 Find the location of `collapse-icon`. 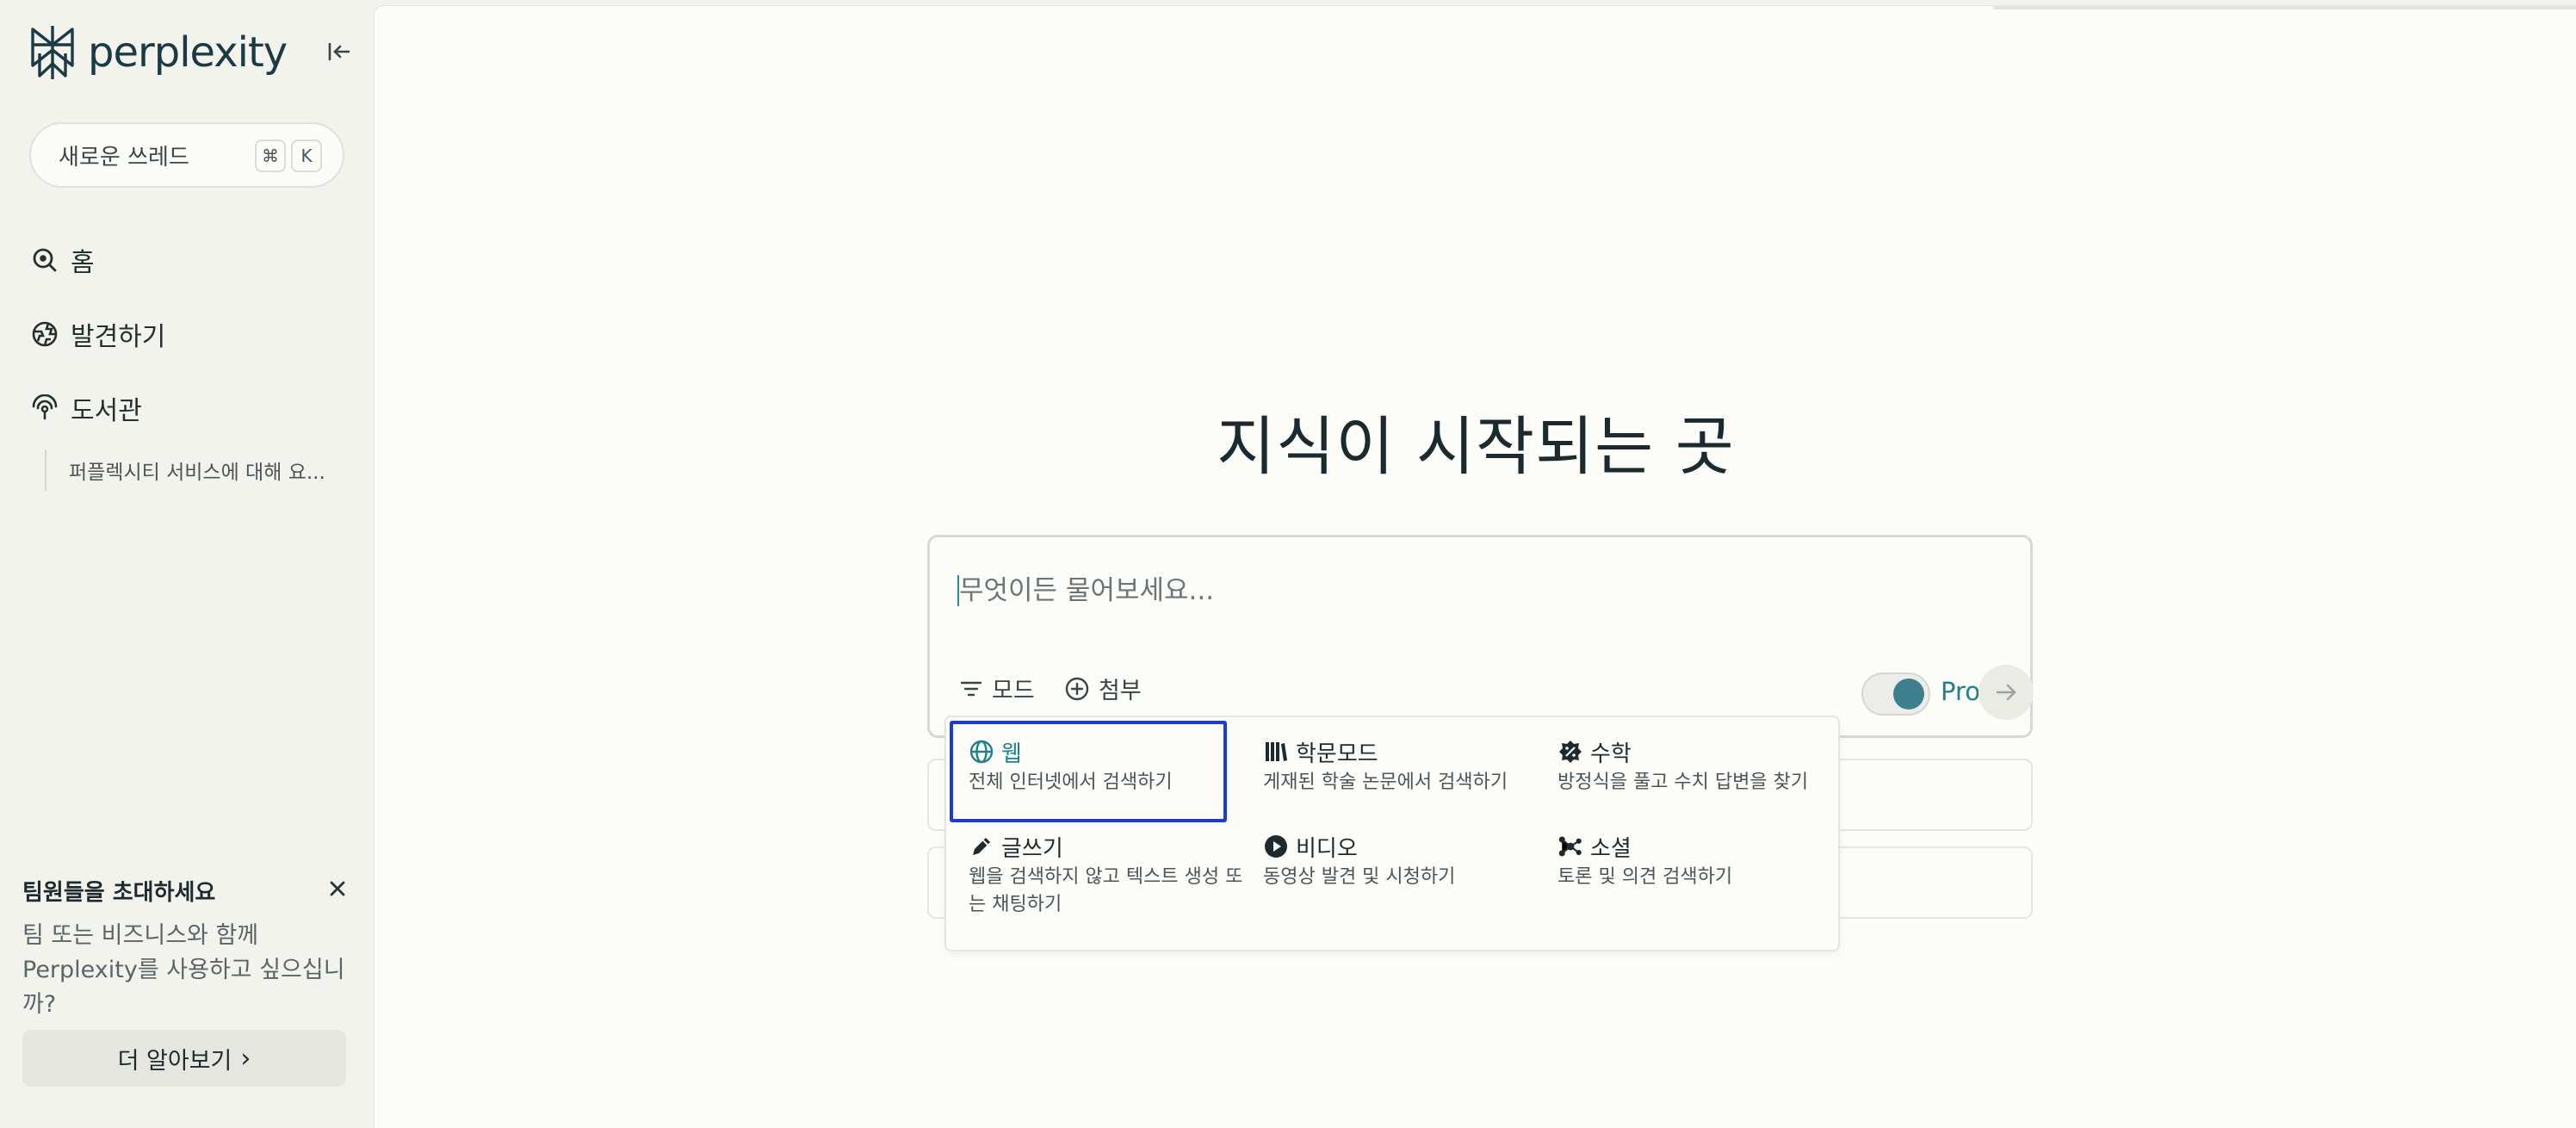

collapse-icon is located at coordinates (339, 51).